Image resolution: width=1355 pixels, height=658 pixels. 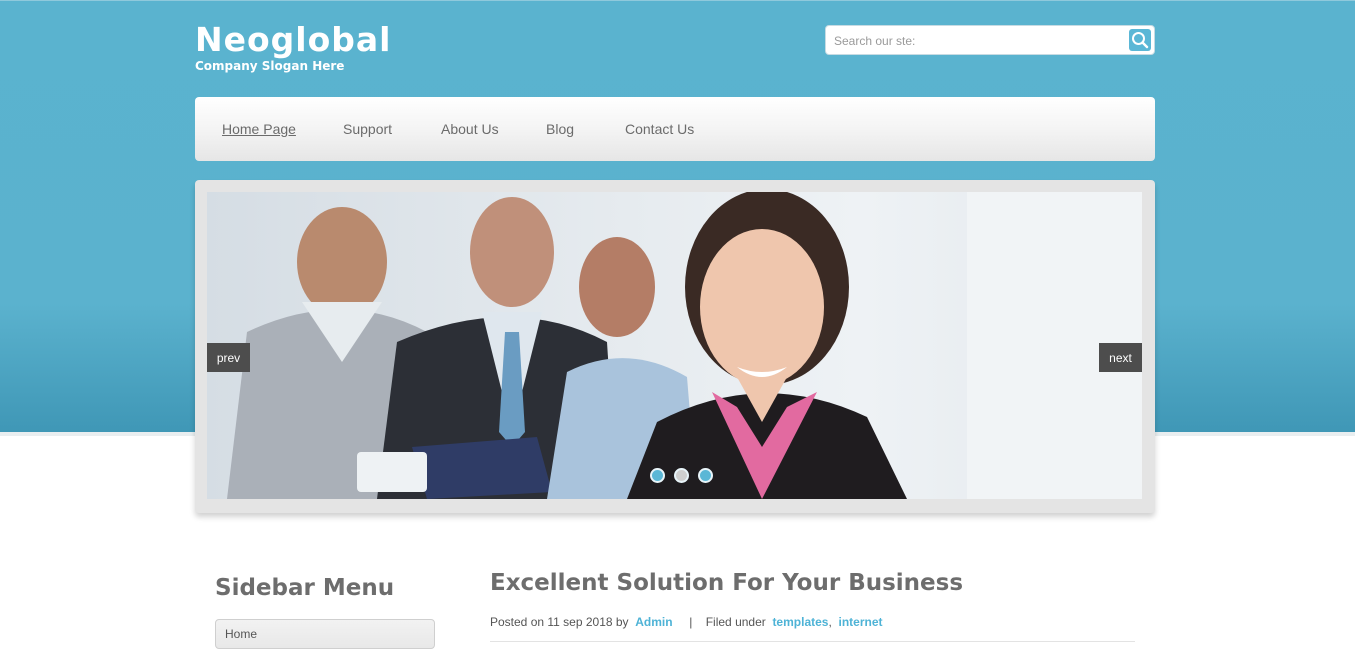 What do you see at coordinates (560, 129) in the screenshot?
I see `nav-item-blog: Blog` at bounding box center [560, 129].